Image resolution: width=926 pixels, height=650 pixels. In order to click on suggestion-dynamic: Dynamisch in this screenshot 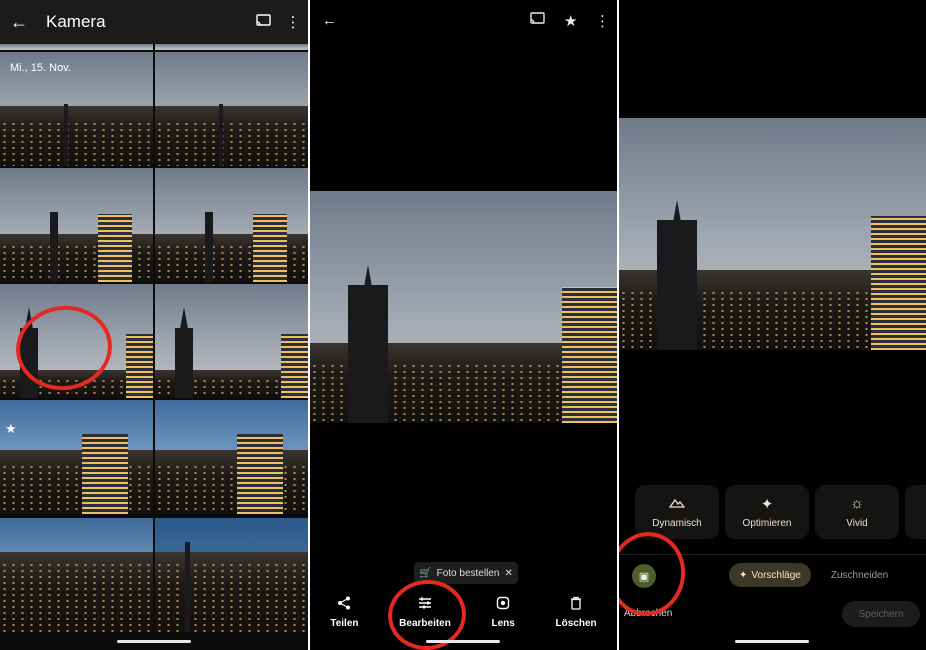, I will do `click(677, 512)`.